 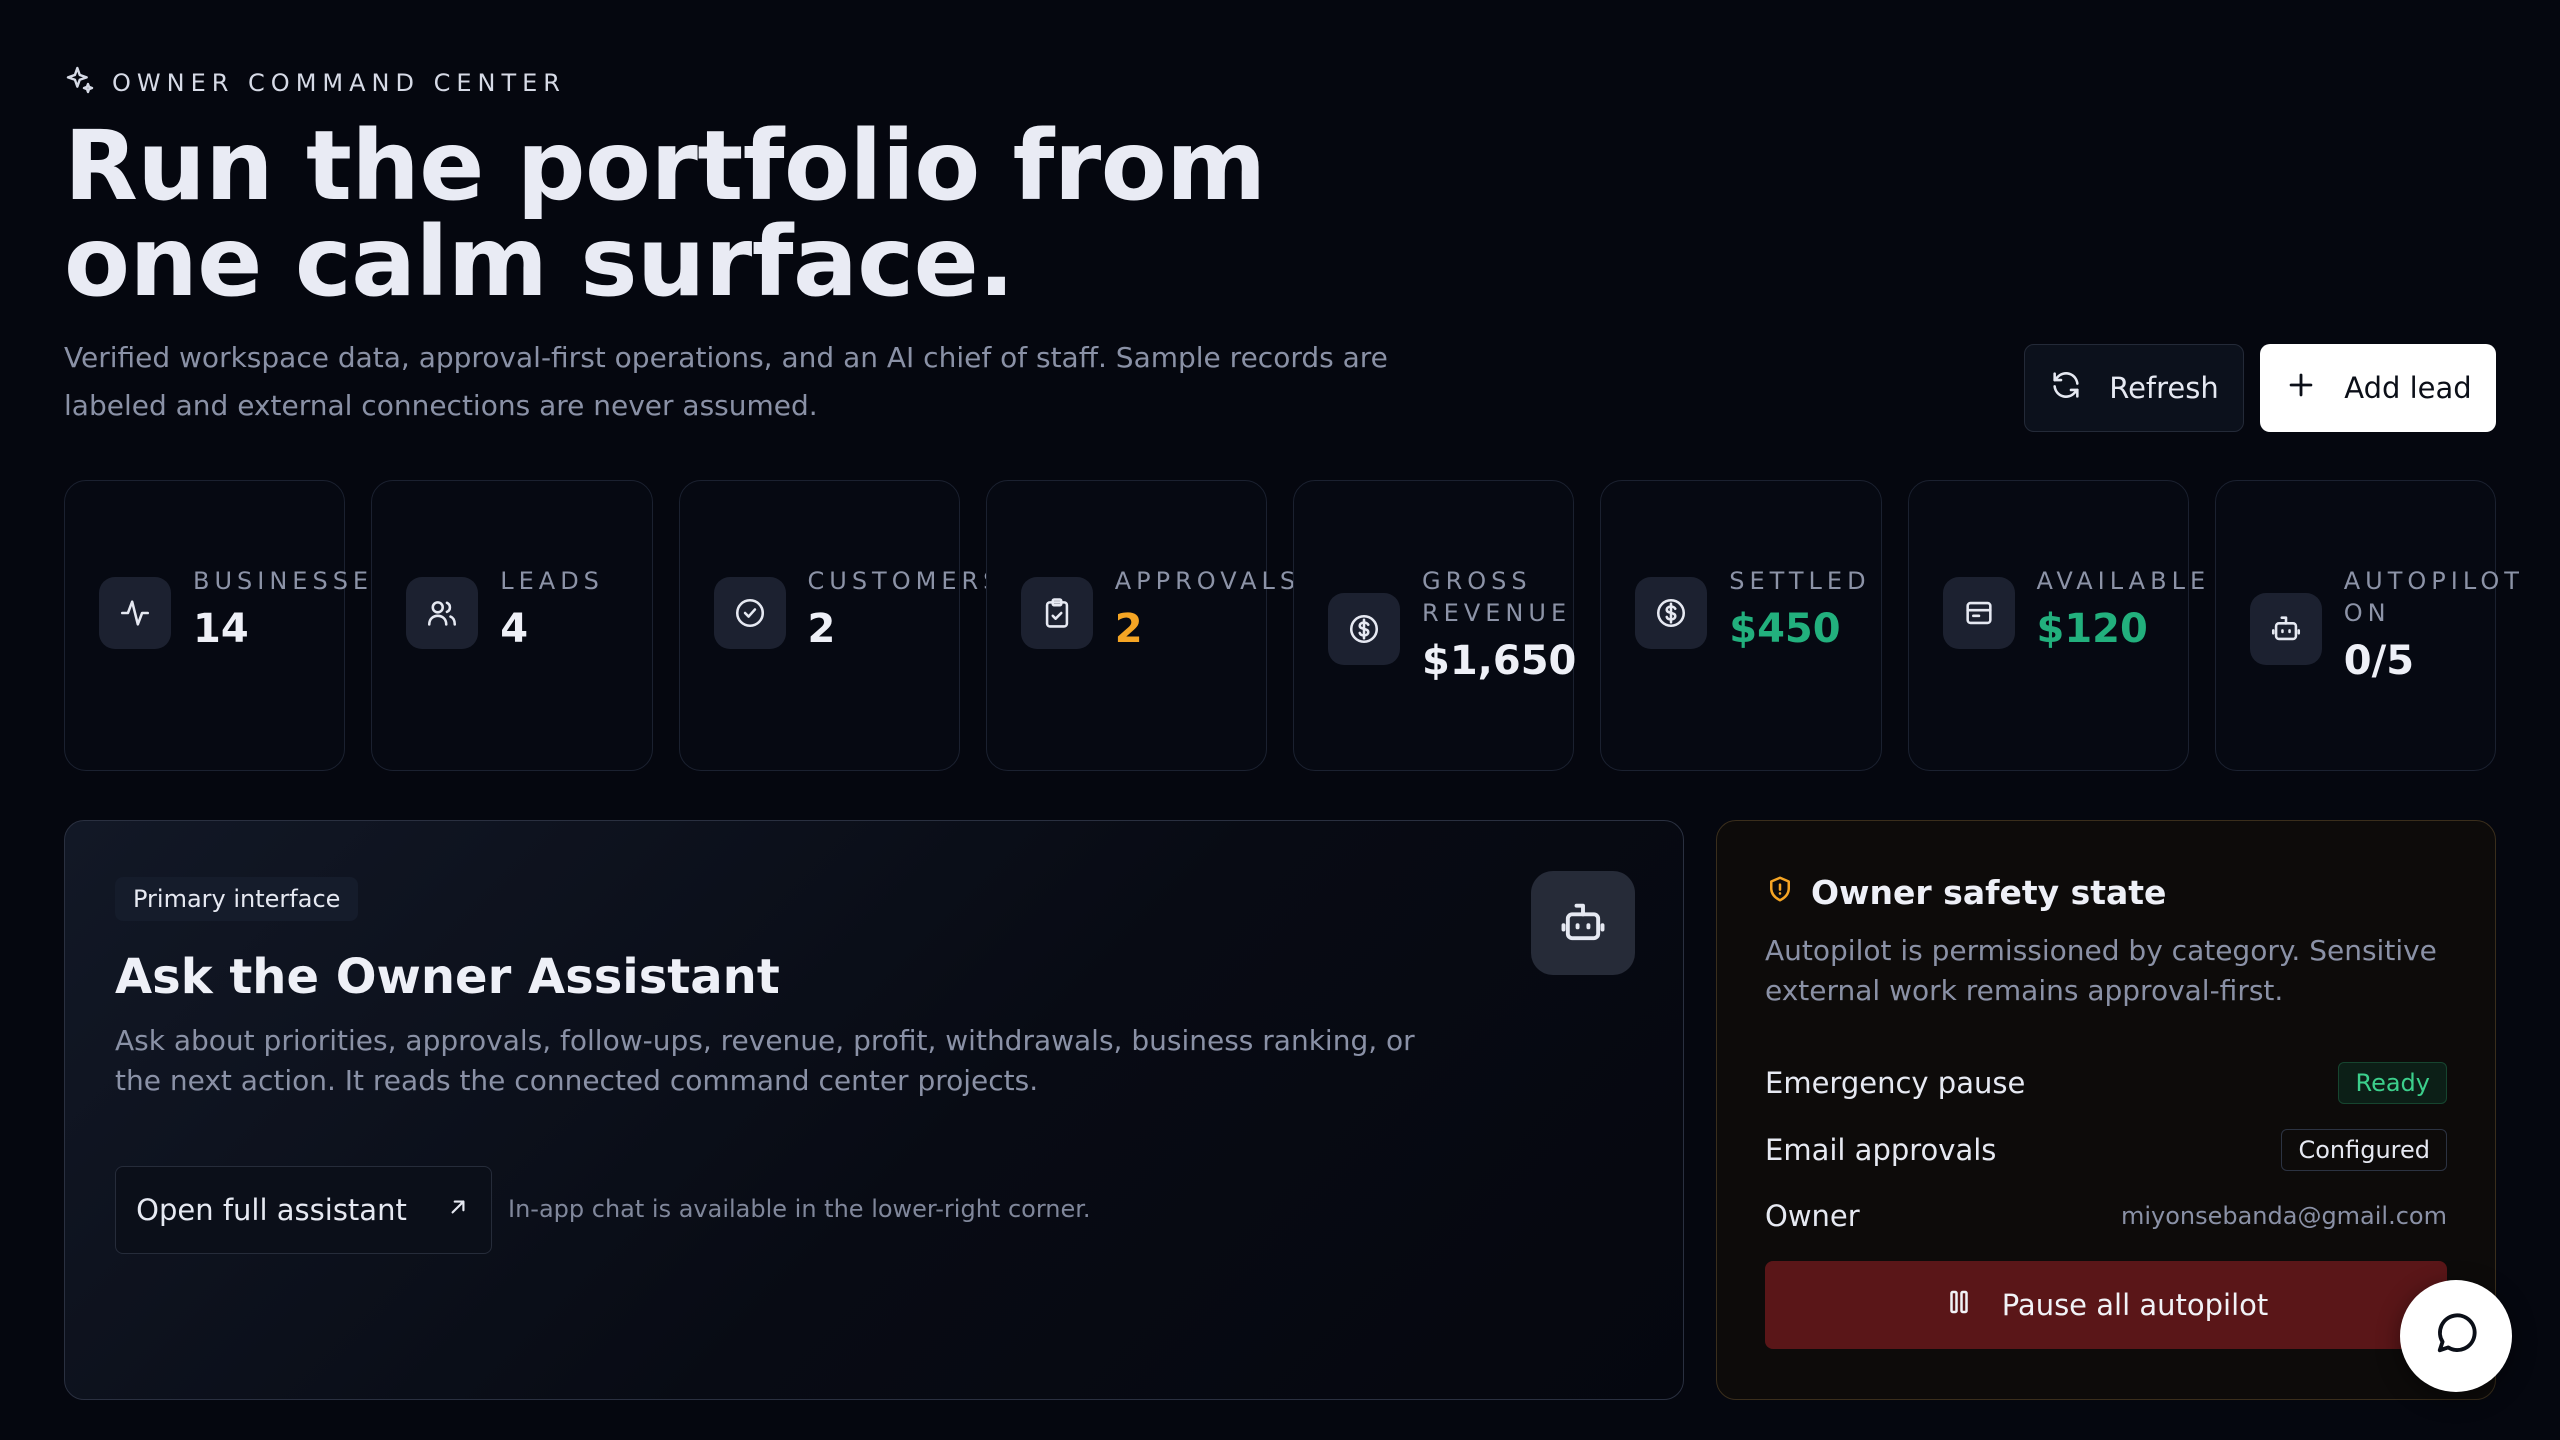 I want to click on page-title: Run the portfolio from one calm surface., so click(x=814, y=214).